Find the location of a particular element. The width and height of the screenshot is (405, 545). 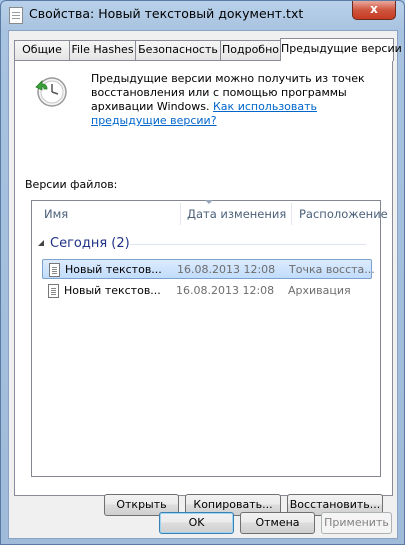

group-label: Сегодня (2) is located at coordinates (90, 243).